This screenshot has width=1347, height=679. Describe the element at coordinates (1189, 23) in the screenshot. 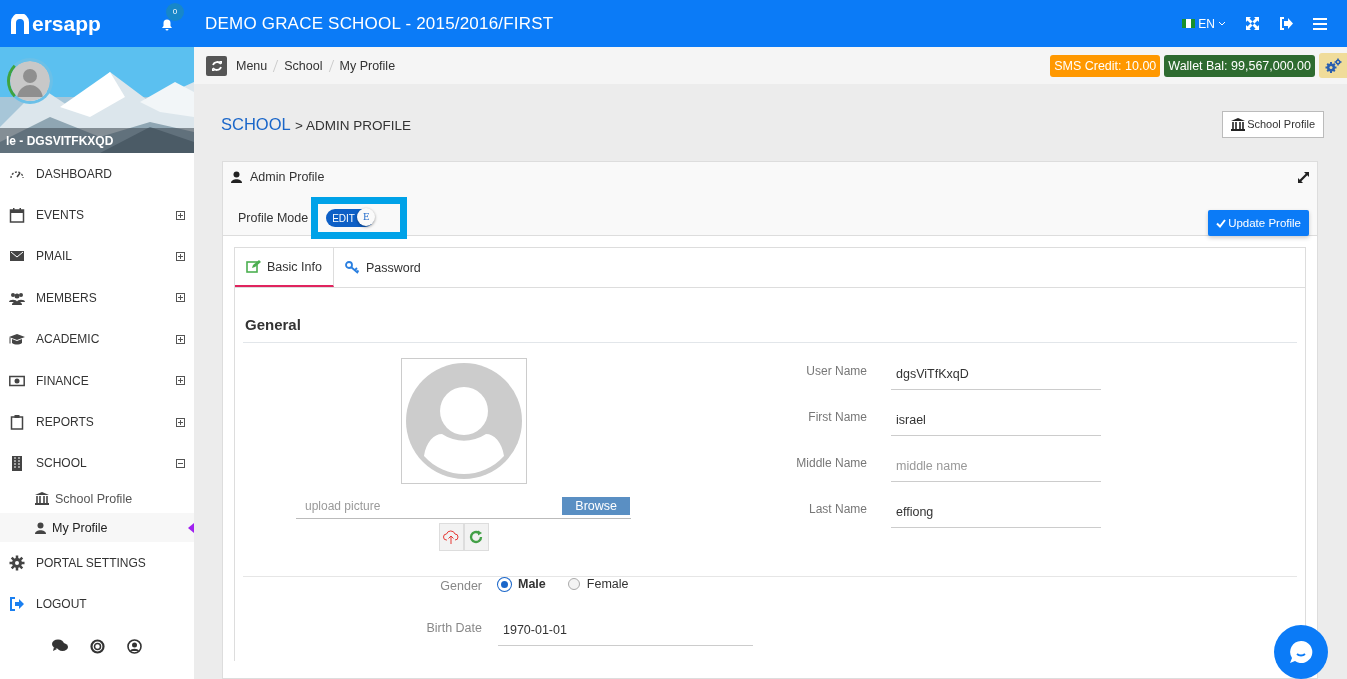

I see `flag-icon` at that location.